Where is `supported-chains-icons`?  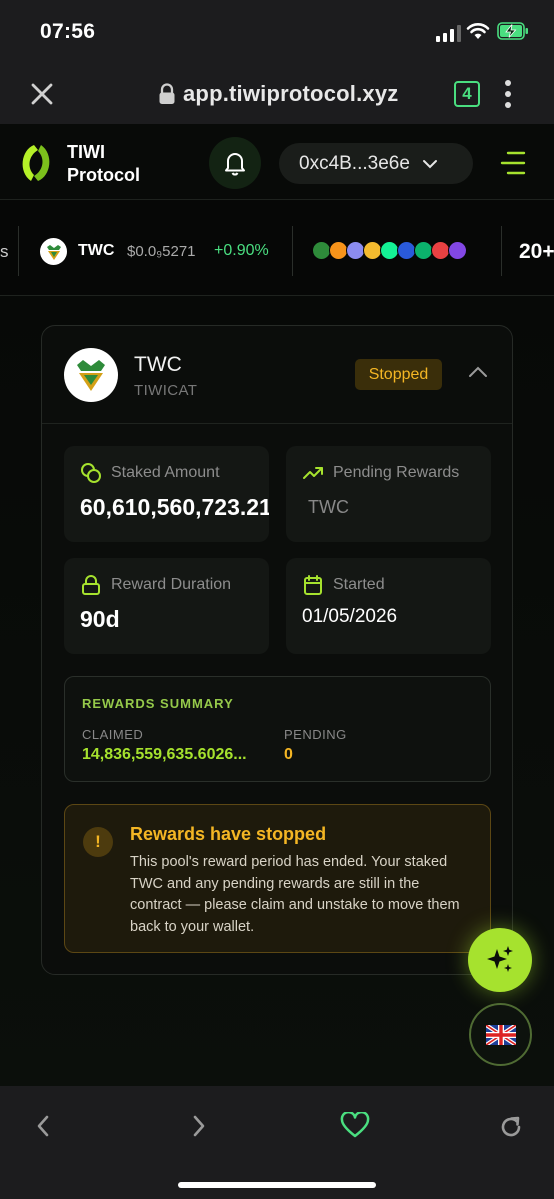
supported-chains-icons is located at coordinates (389, 250).